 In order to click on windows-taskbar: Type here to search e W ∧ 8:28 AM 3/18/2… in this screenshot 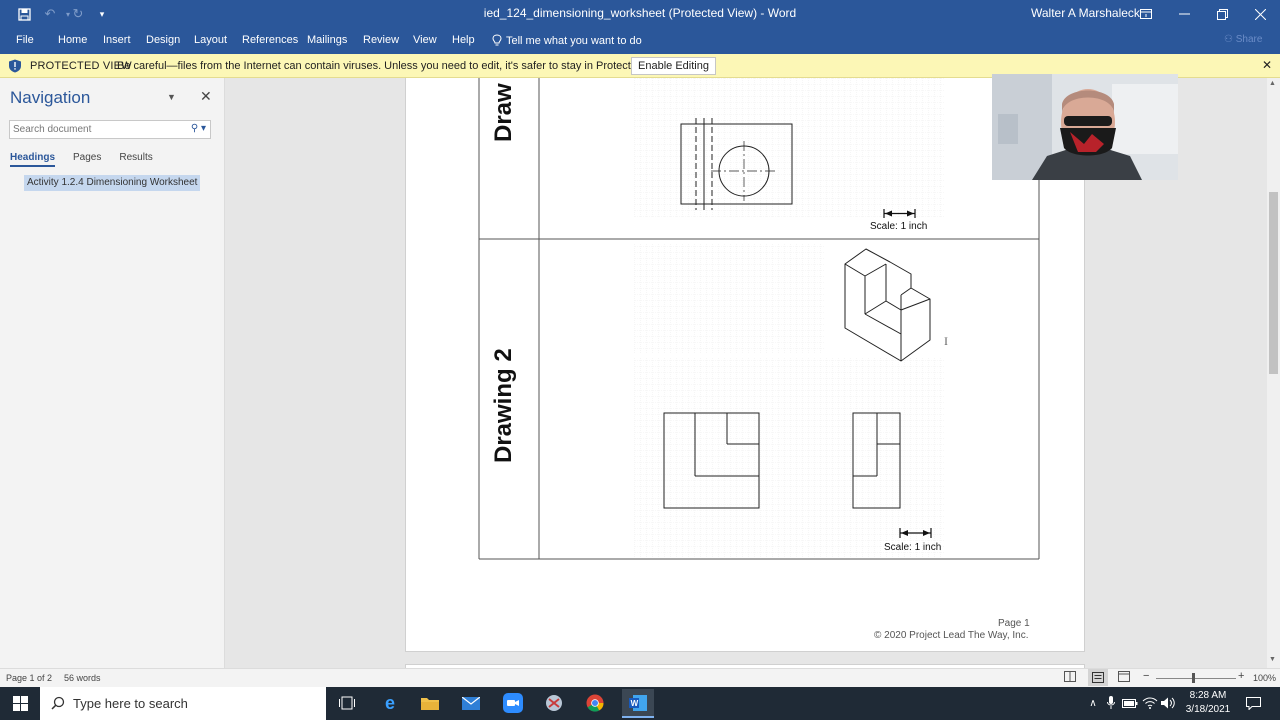, I will do `click(640, 703)`.